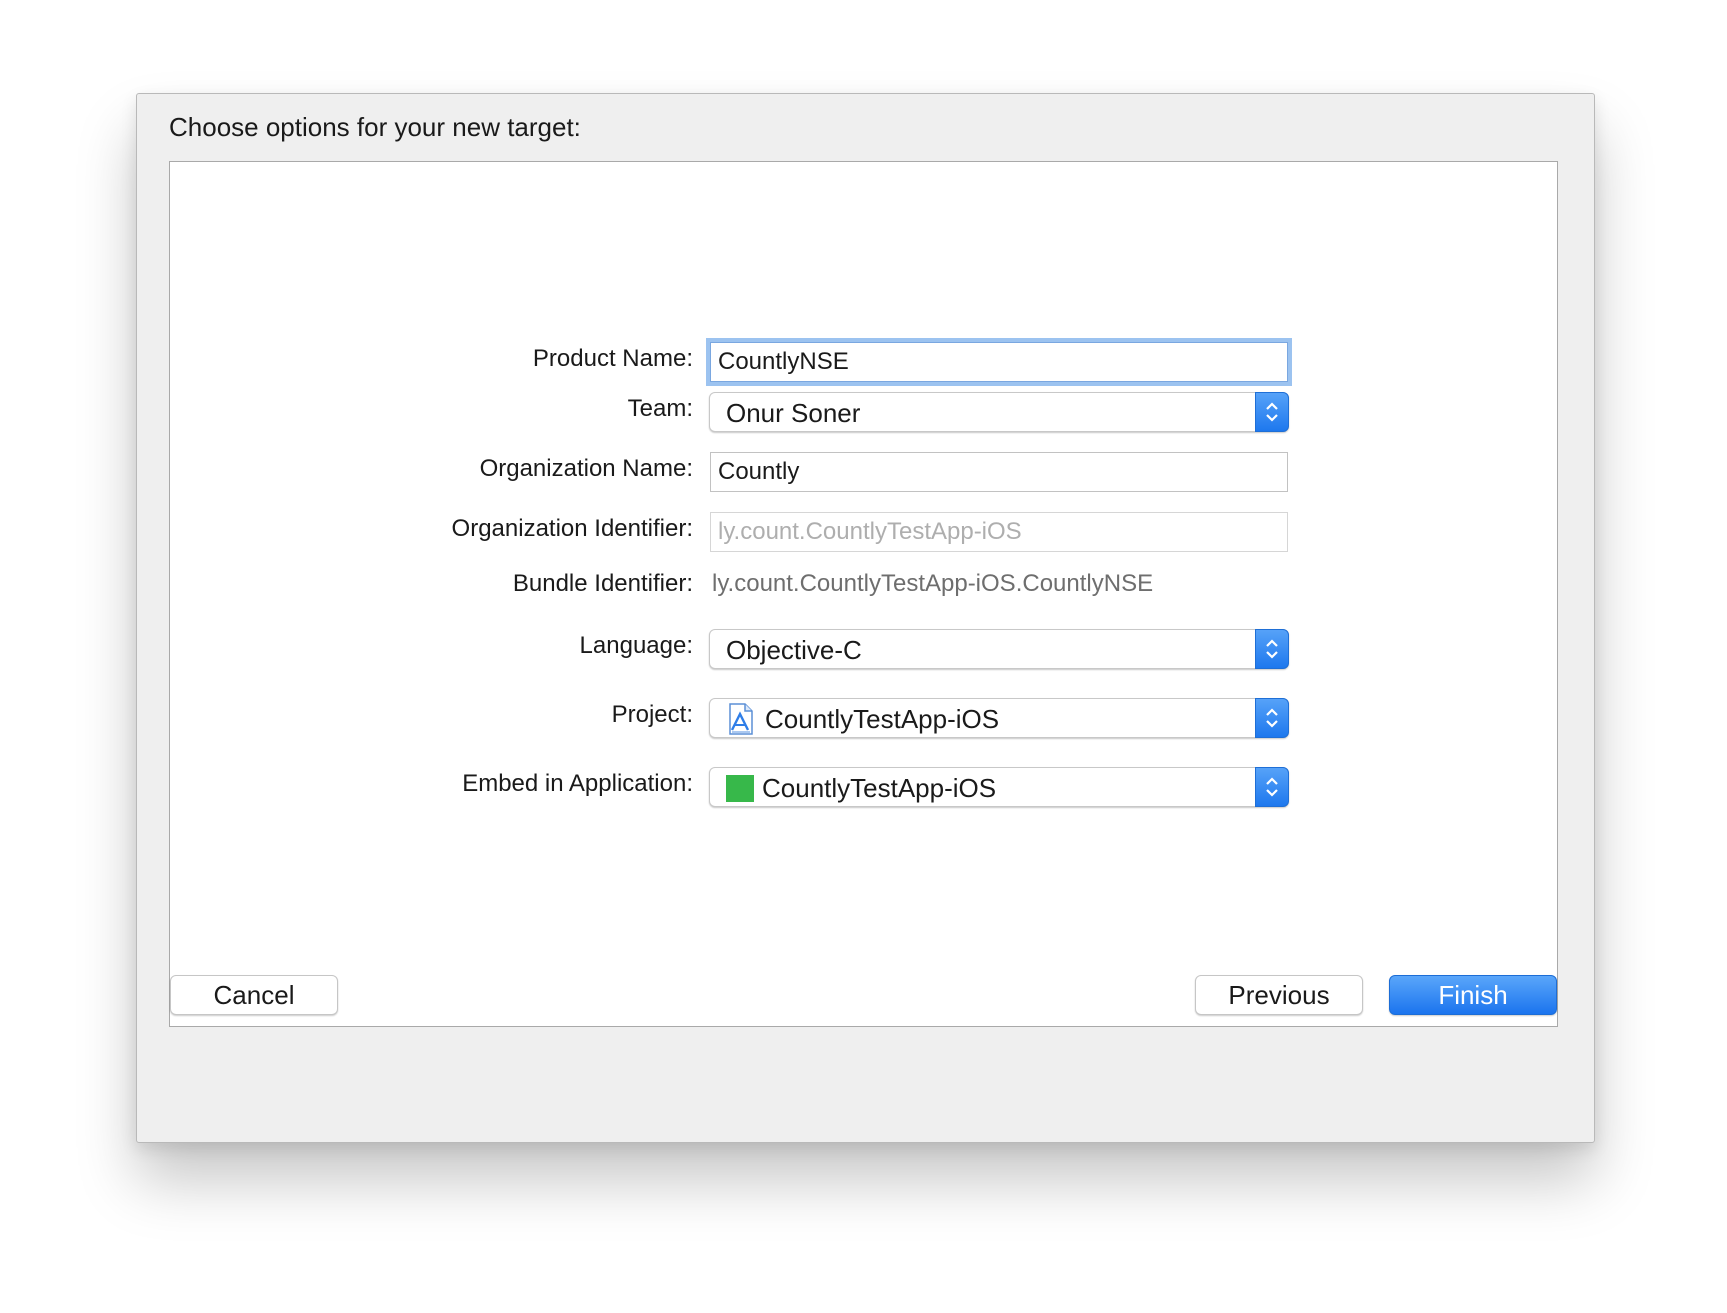 This screenshot has width=1727, height=1313. I want to click on finish-button: Finish, so click(1473, 995).